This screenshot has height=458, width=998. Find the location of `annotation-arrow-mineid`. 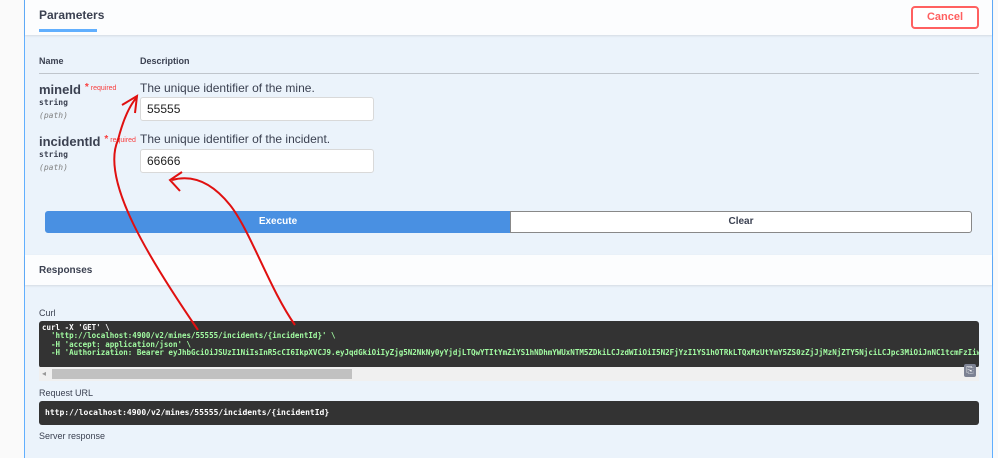

annotation-arrow-mineid is located at coordinates (156, 213).